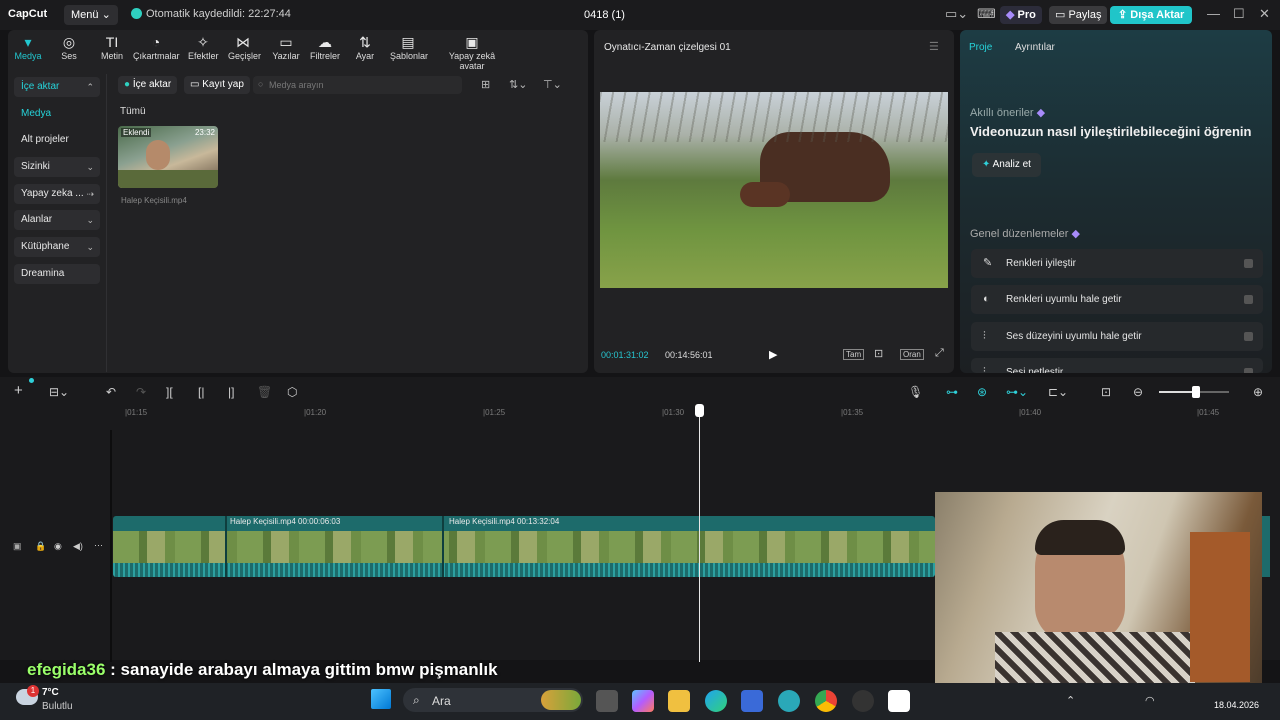  What do you see at coordinates (1213, 13) in the screenshot?
I see `minimize-icon: —` at bounding box center [1213, 13].